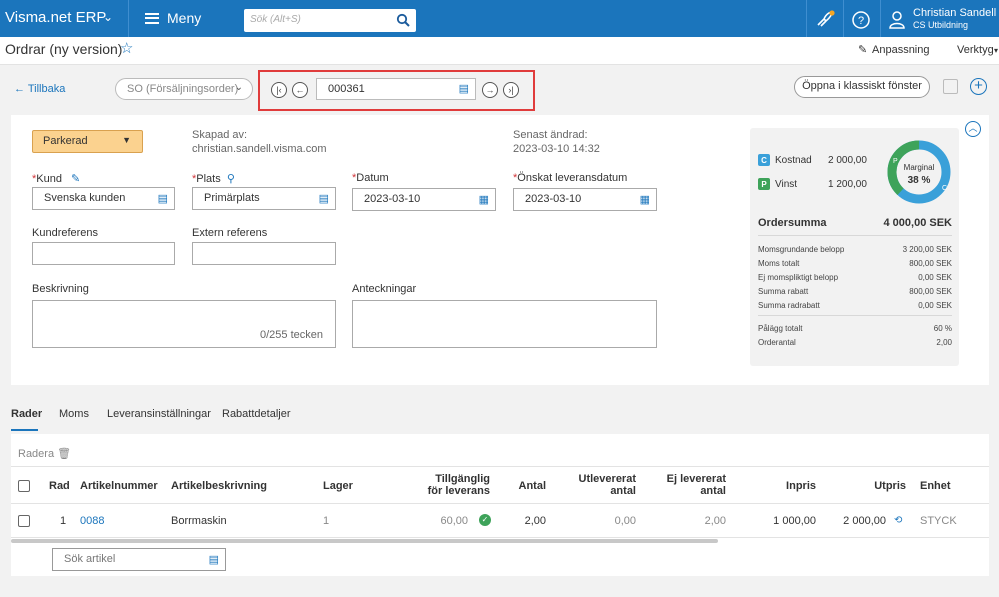 Image resolution: width=999 pixels, height=597 pixels. What do you see at coordinates (454, 521) in the screenshot?
I see `cell-tillganglig: 60,00` at bounding box center [454, 521].